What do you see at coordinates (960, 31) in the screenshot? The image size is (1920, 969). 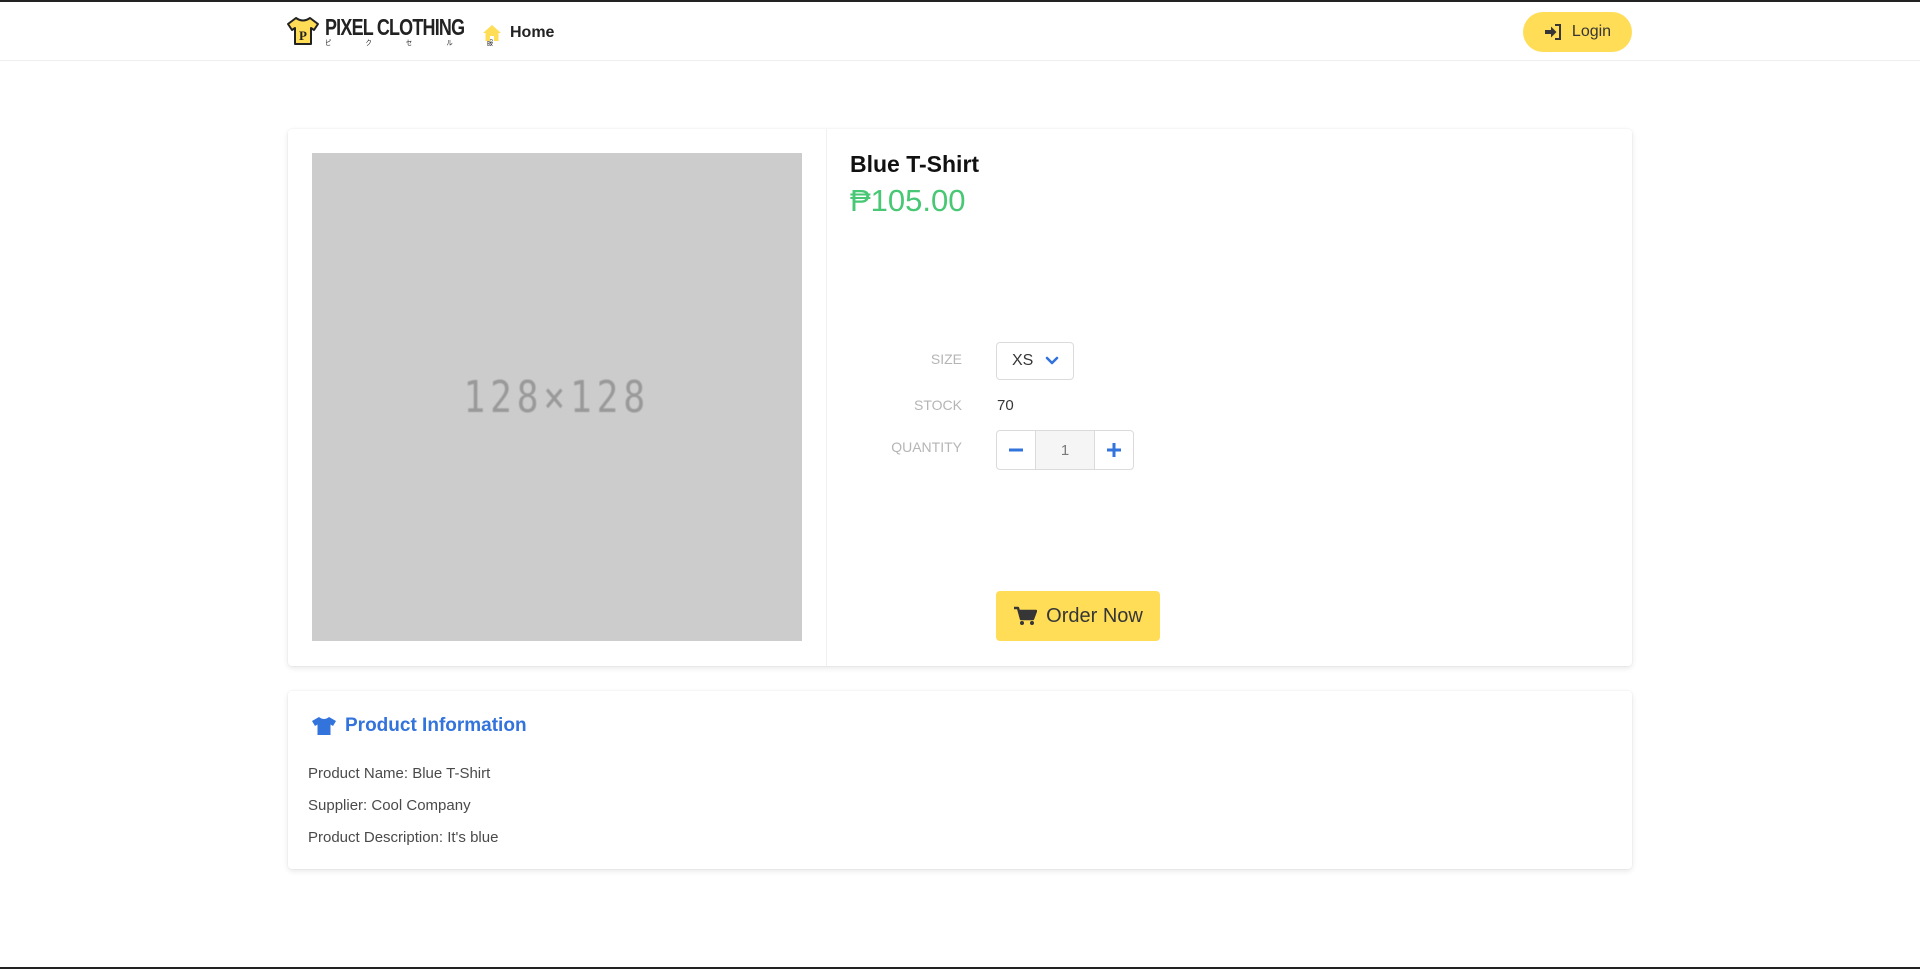 I see `navbar: P PIXEL CLOTHING ピ ク セ ル 服 Home Login` at bounding box center [960, 31].